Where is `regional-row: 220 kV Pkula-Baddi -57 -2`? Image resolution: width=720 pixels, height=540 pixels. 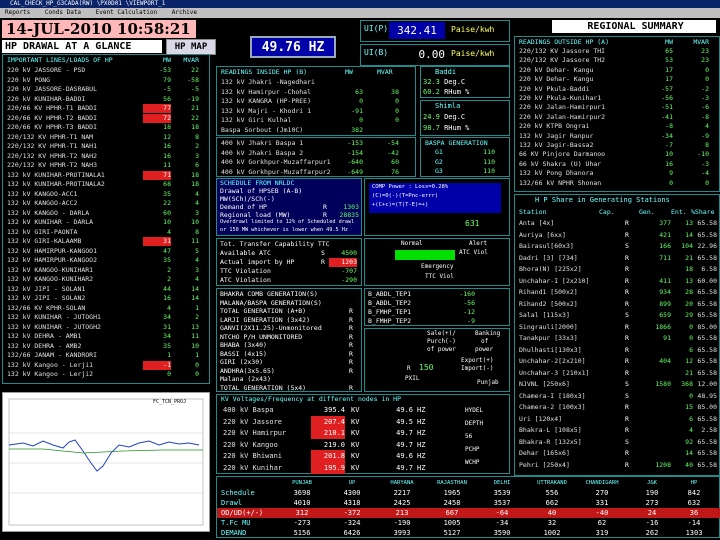 regional-row: 220 kV Pkula-Baddi -57 -2 is located at coordinates (617, 89).